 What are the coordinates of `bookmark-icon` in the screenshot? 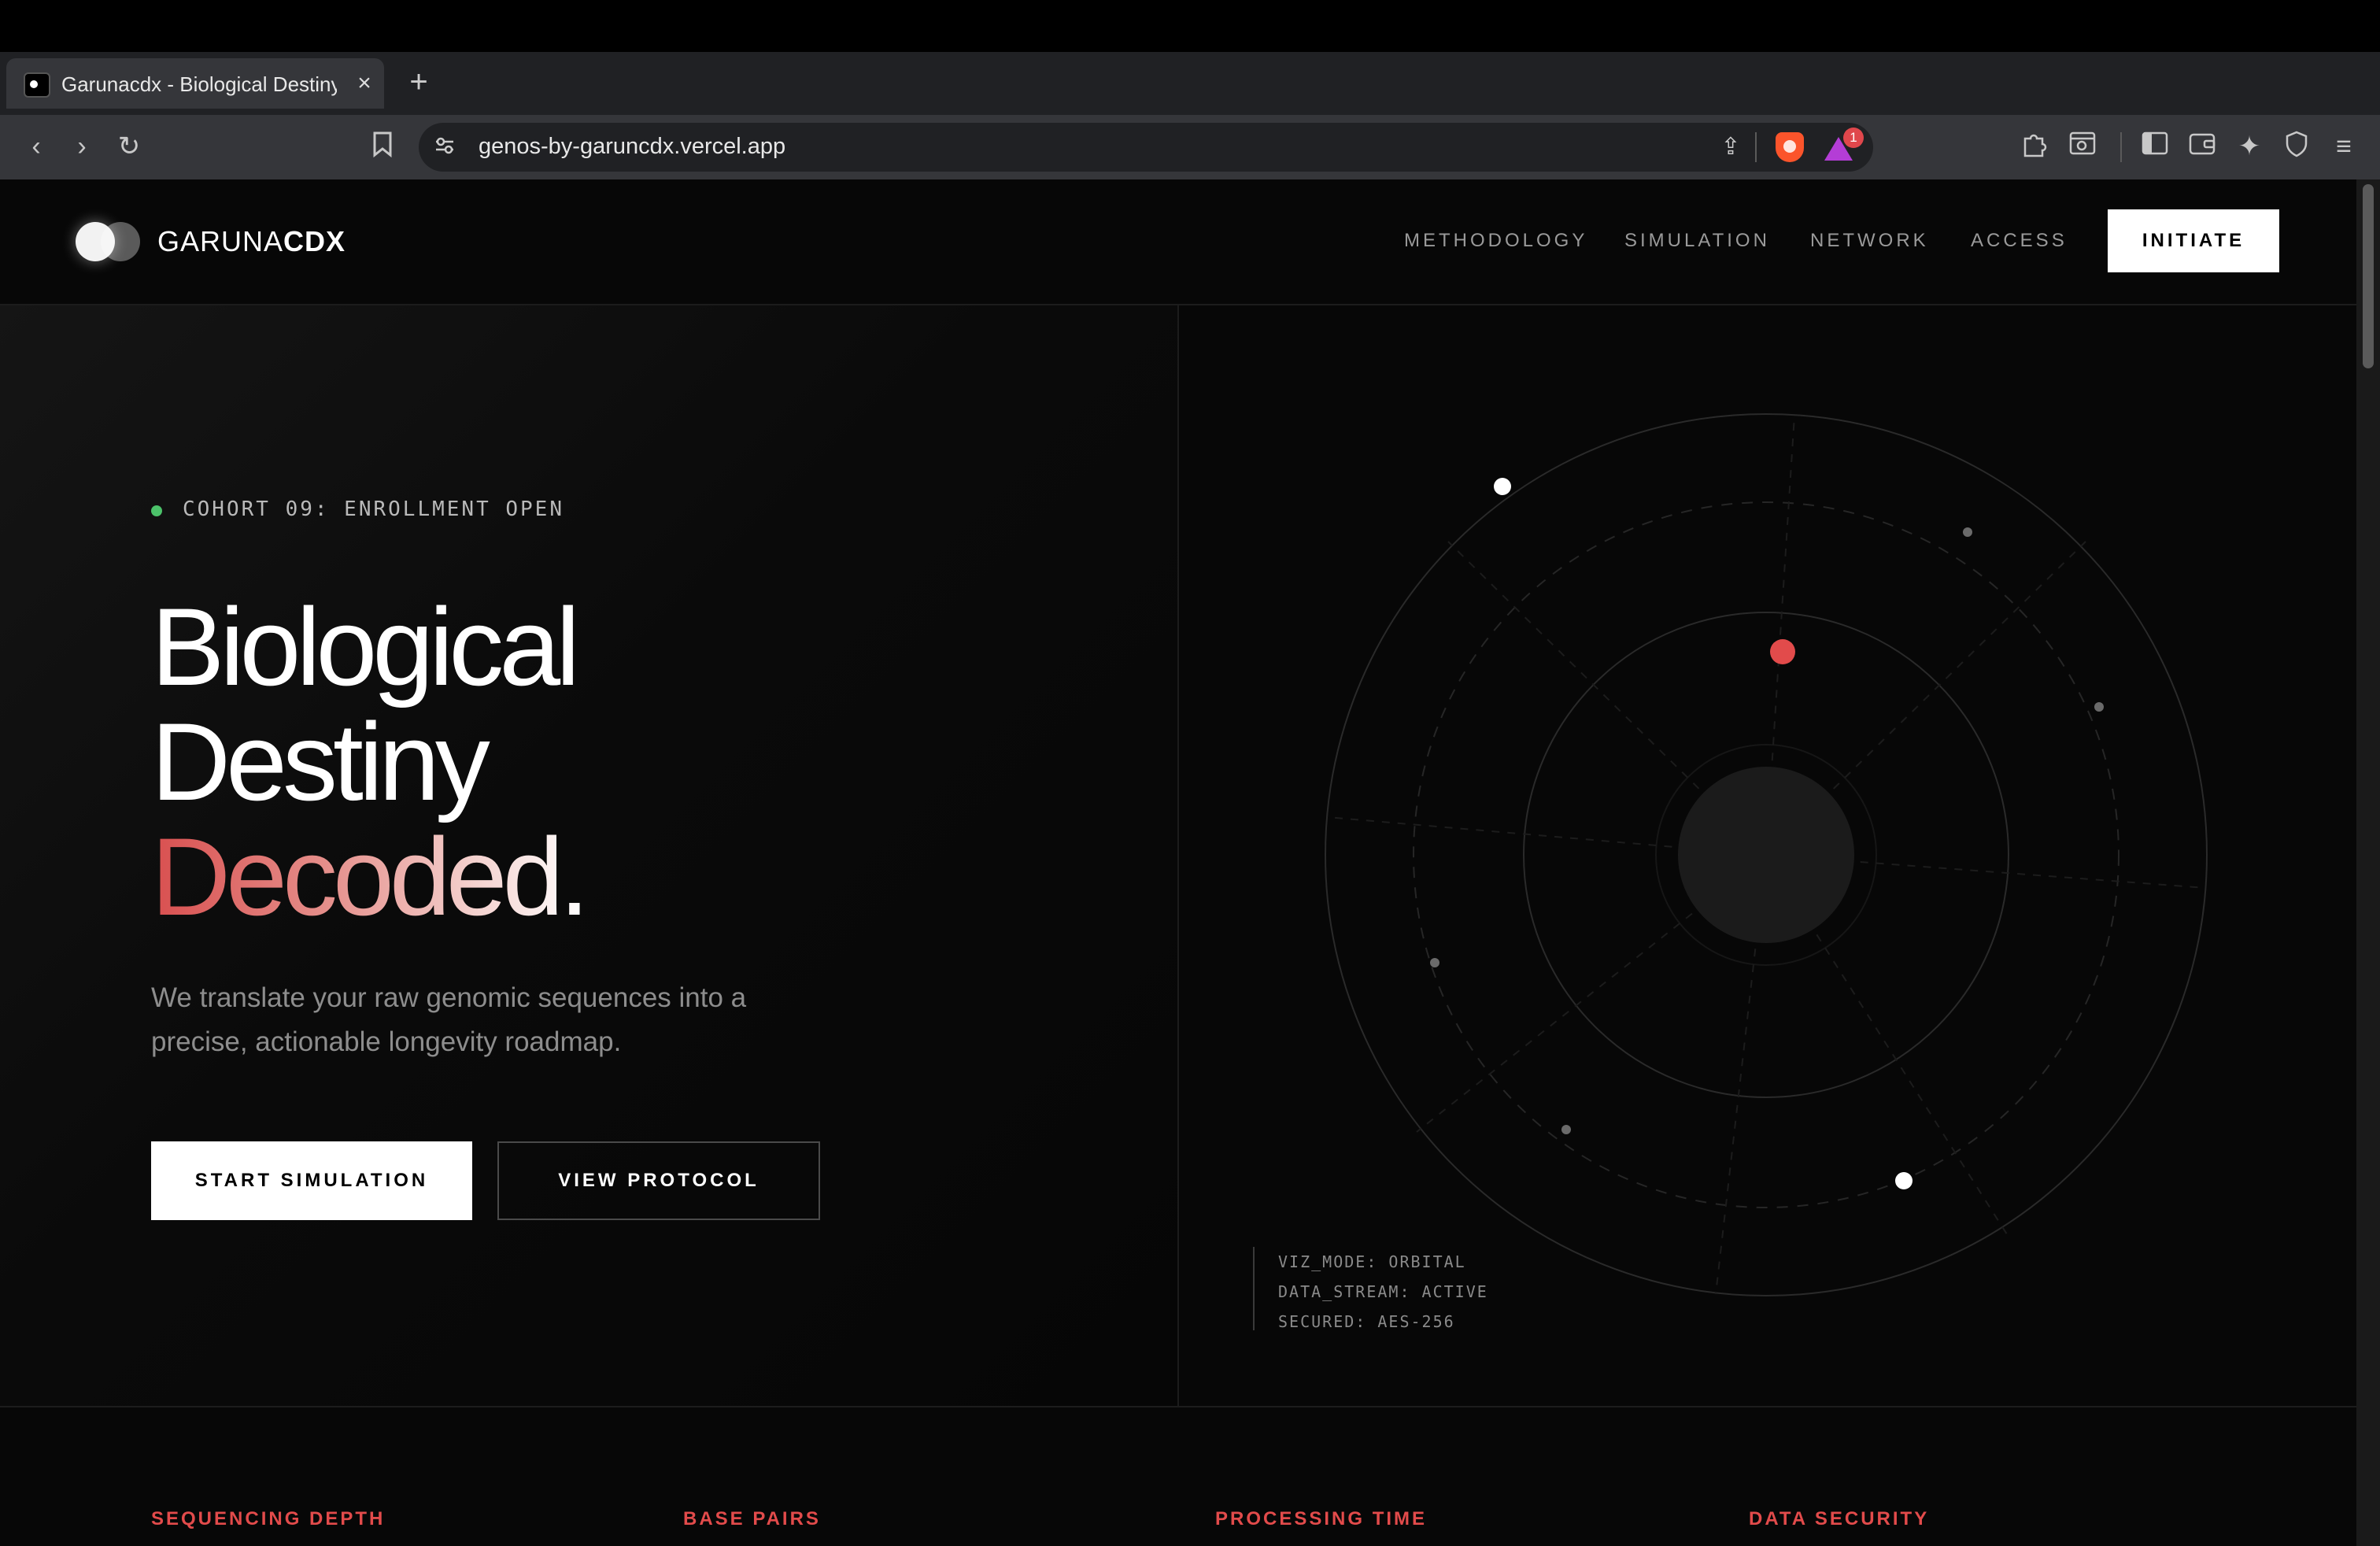 It's located at (382, 146).